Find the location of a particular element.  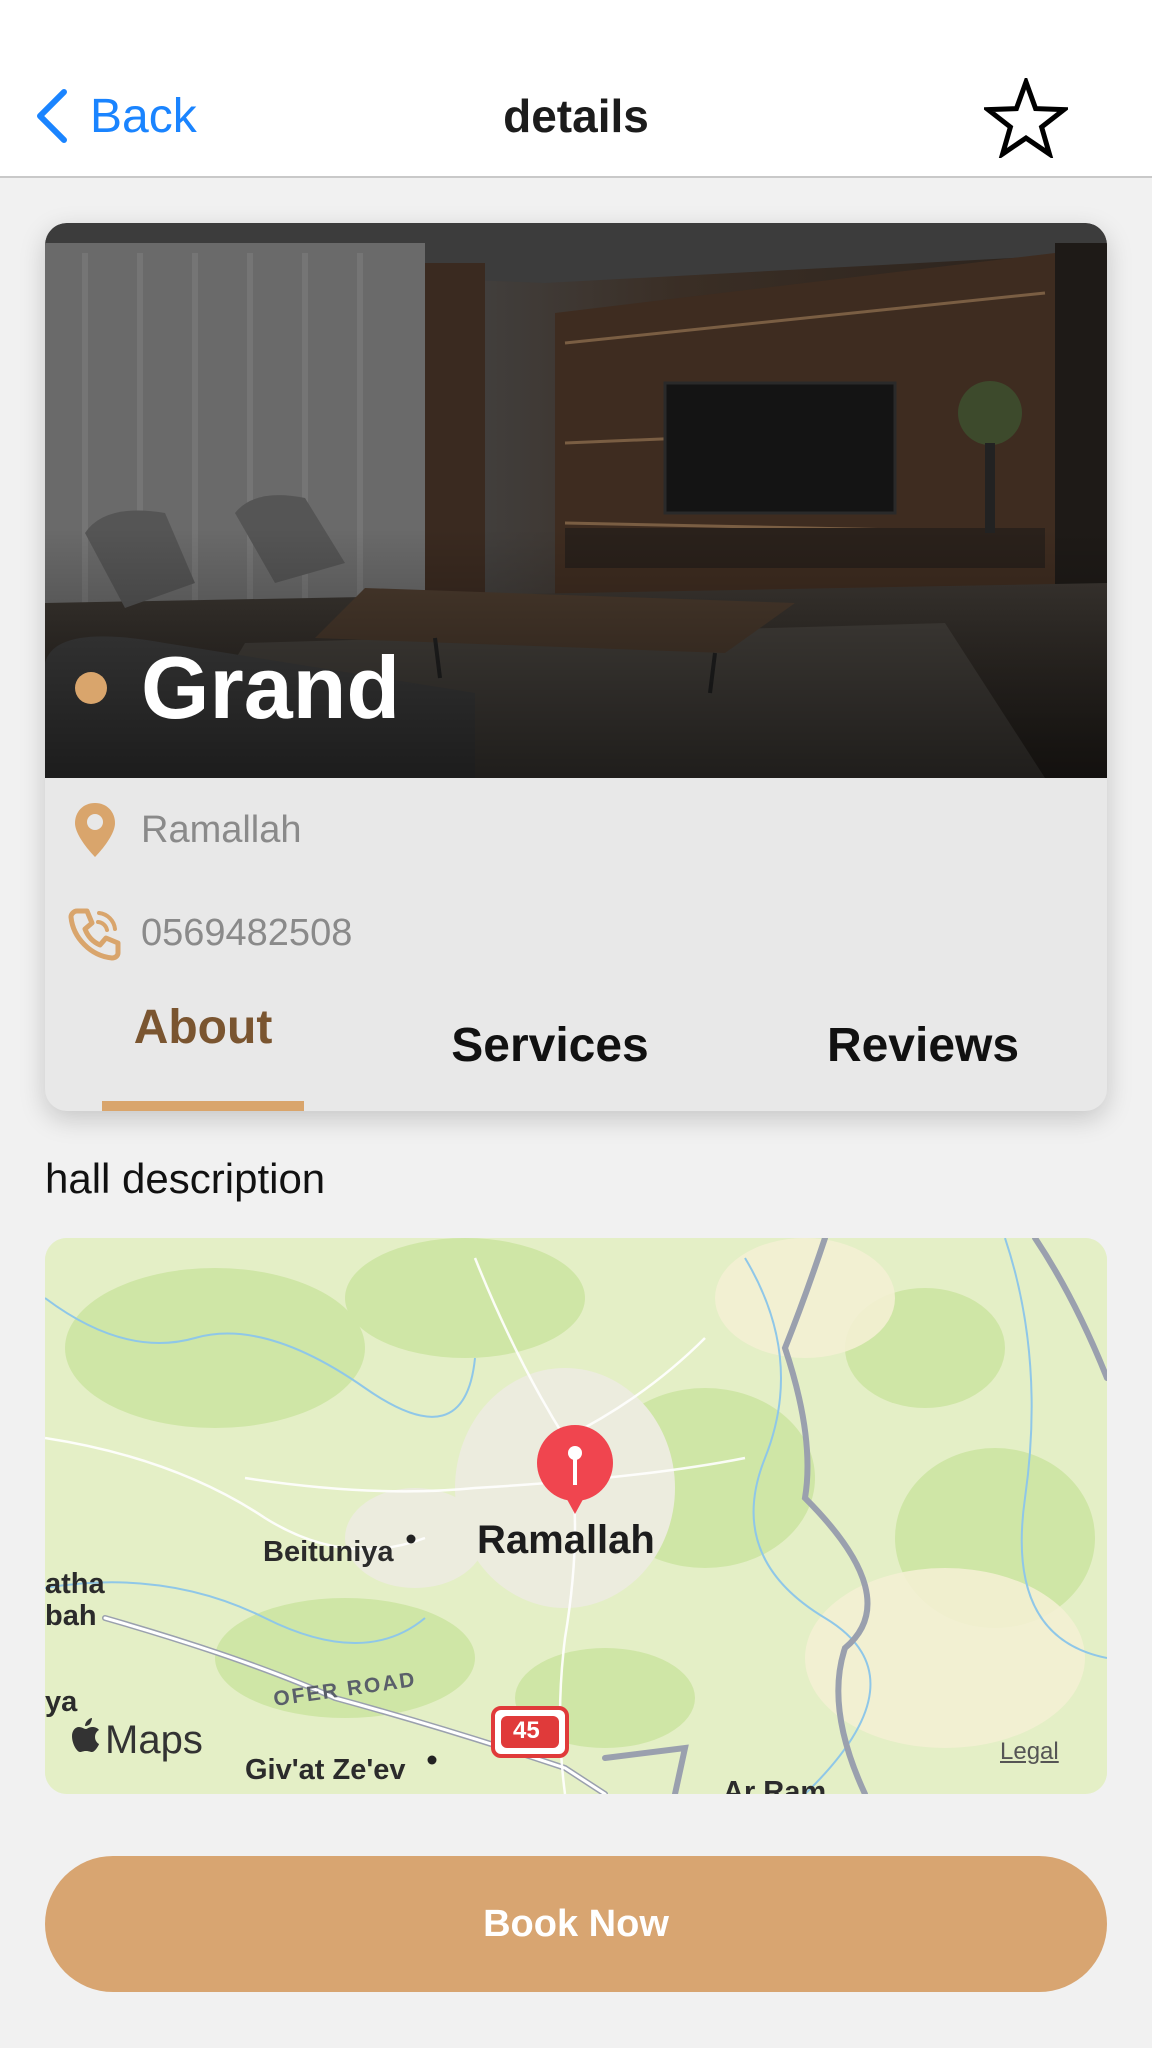

route-number: 45 is located at coordinates (526, 1730).